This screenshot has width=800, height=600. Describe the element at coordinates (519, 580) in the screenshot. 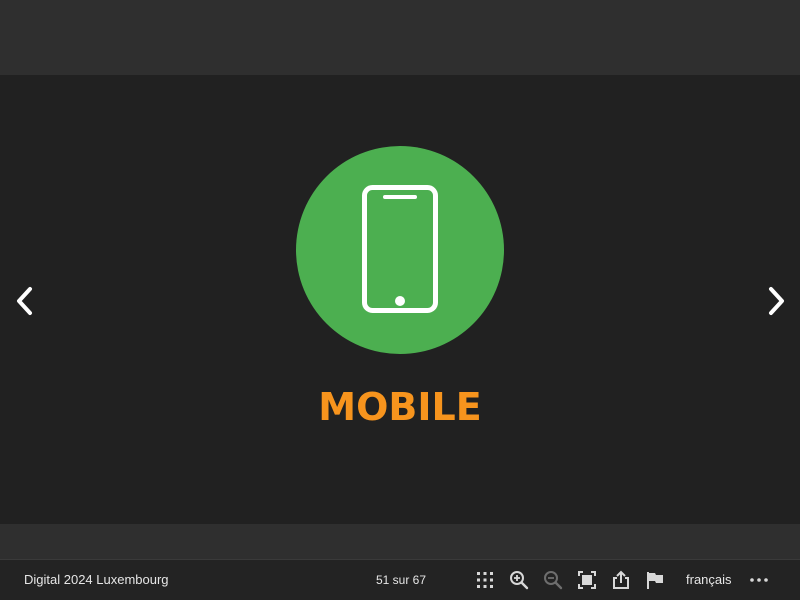

I see `zoom-in-icon` at that location.